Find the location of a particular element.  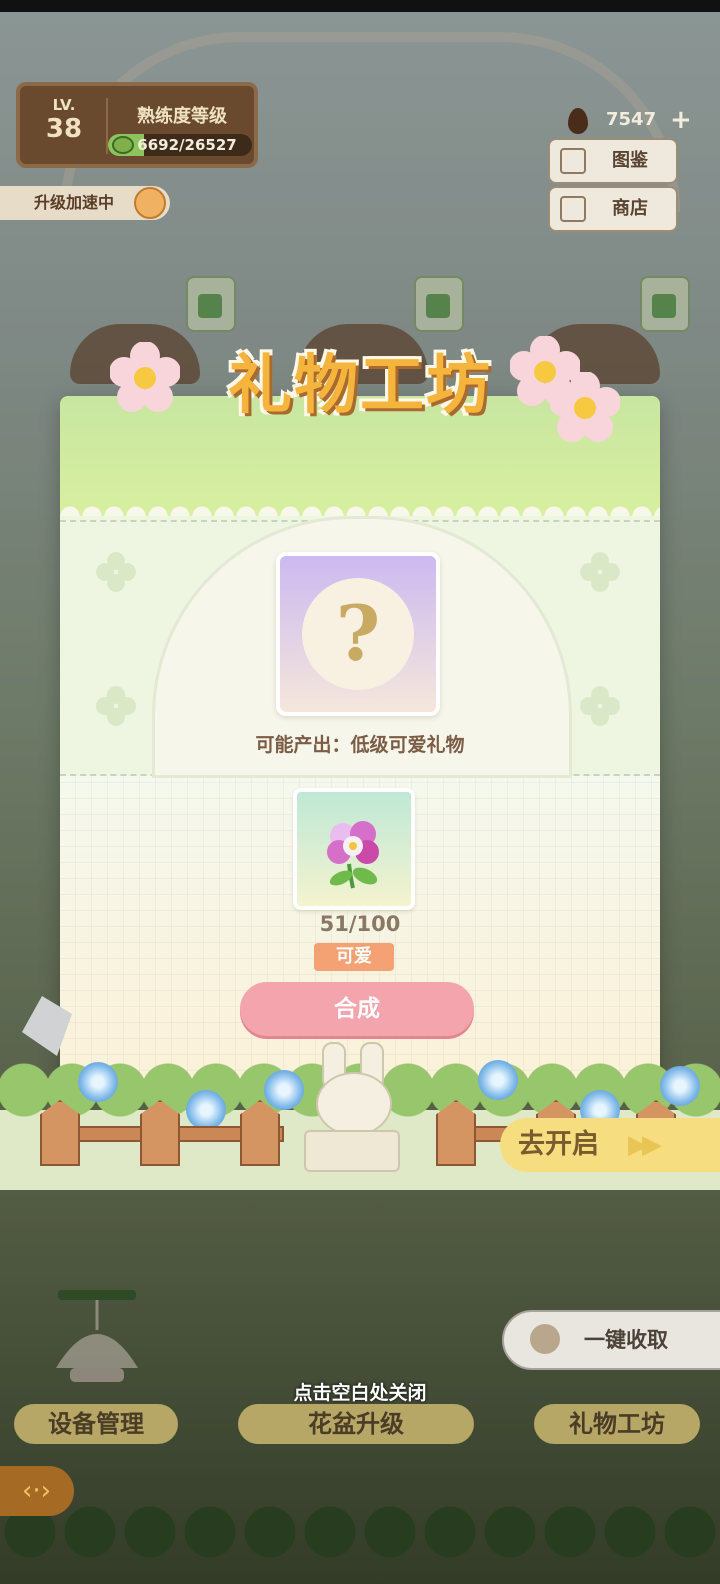

level-indicator: LV. 38 is located at coordinates (64, 120).